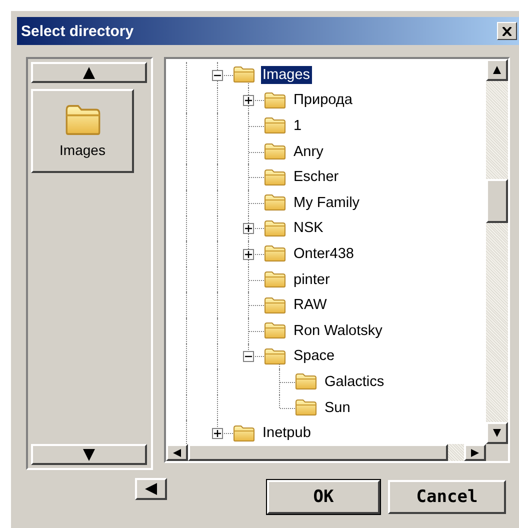 The image size is (519, 528). Describe the element at coordinates (338, 331) in the screenshot. I see `folder-item: Ron Walotsky` at that location.